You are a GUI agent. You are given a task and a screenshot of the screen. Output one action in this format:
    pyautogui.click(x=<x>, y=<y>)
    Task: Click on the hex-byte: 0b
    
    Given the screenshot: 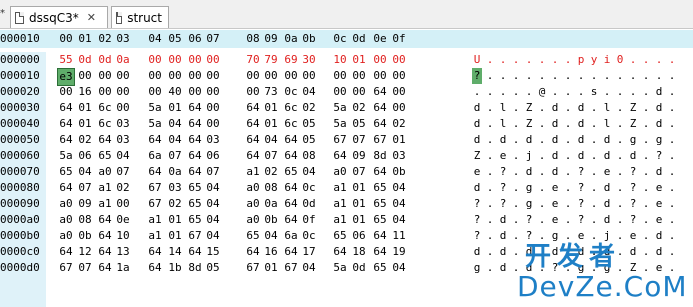 What is the action you would take?
    pyautogui.click(x=85, y=236)
    